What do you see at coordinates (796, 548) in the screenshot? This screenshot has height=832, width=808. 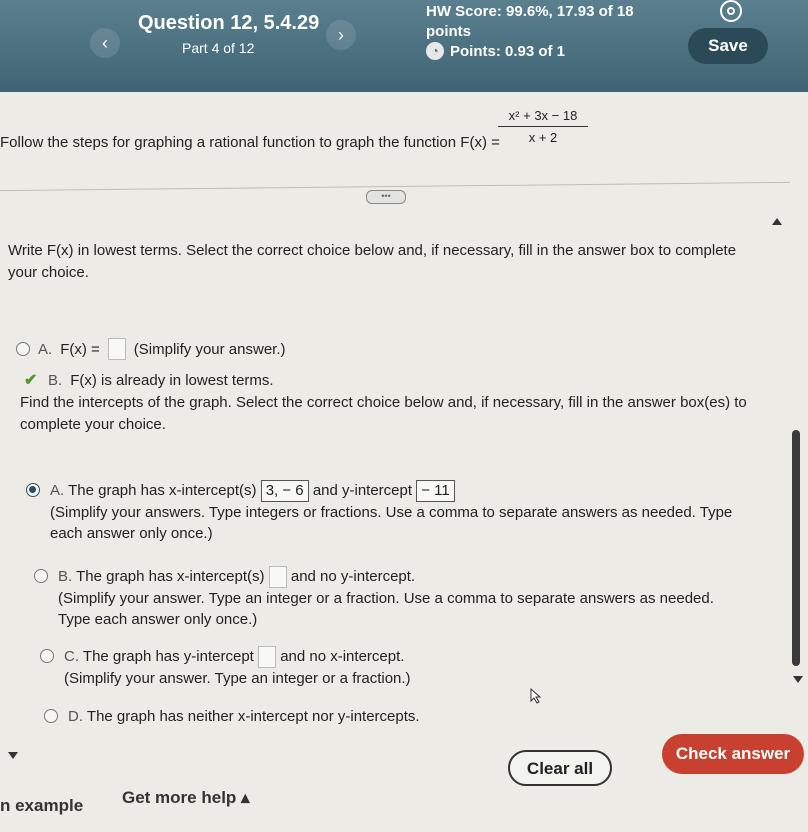 I see `scrollbar` at bounding box center [796, 548].